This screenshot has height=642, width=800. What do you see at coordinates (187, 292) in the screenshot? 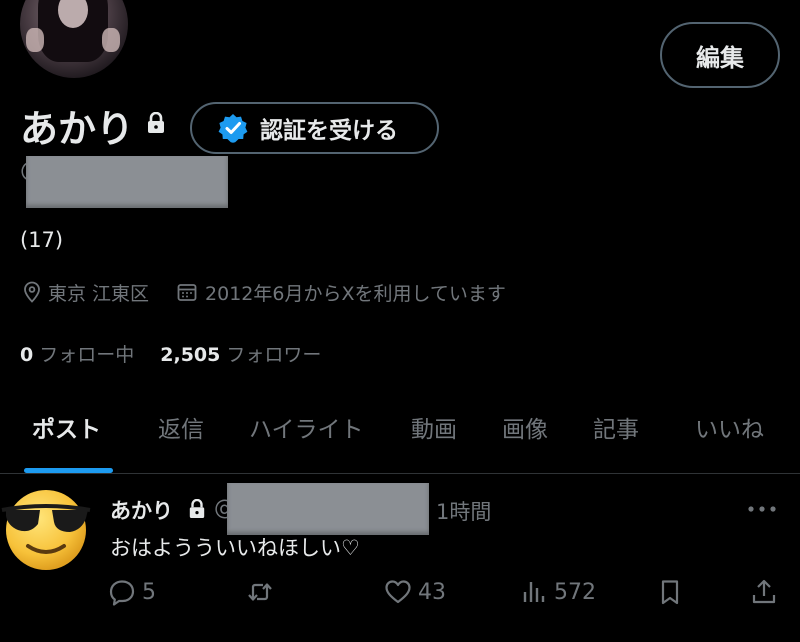
I see `calendar-icon` at bounding box center [187, 292].